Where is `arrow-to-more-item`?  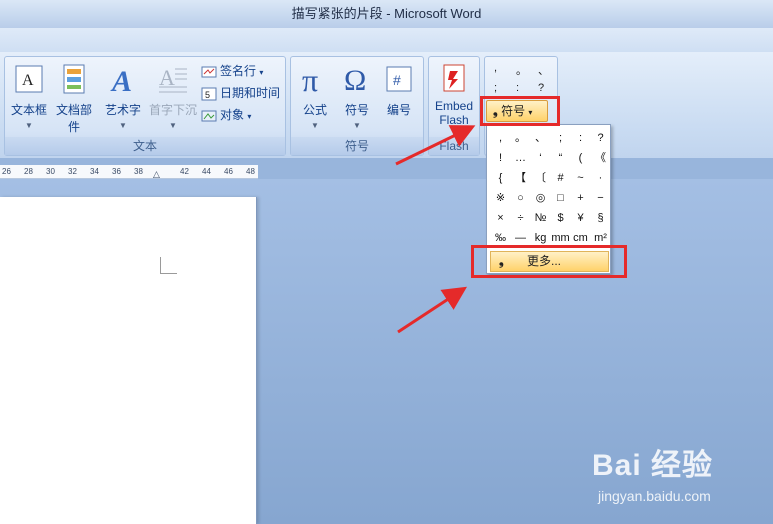
arrow-to-more-item is located at coordinates (432, 310).